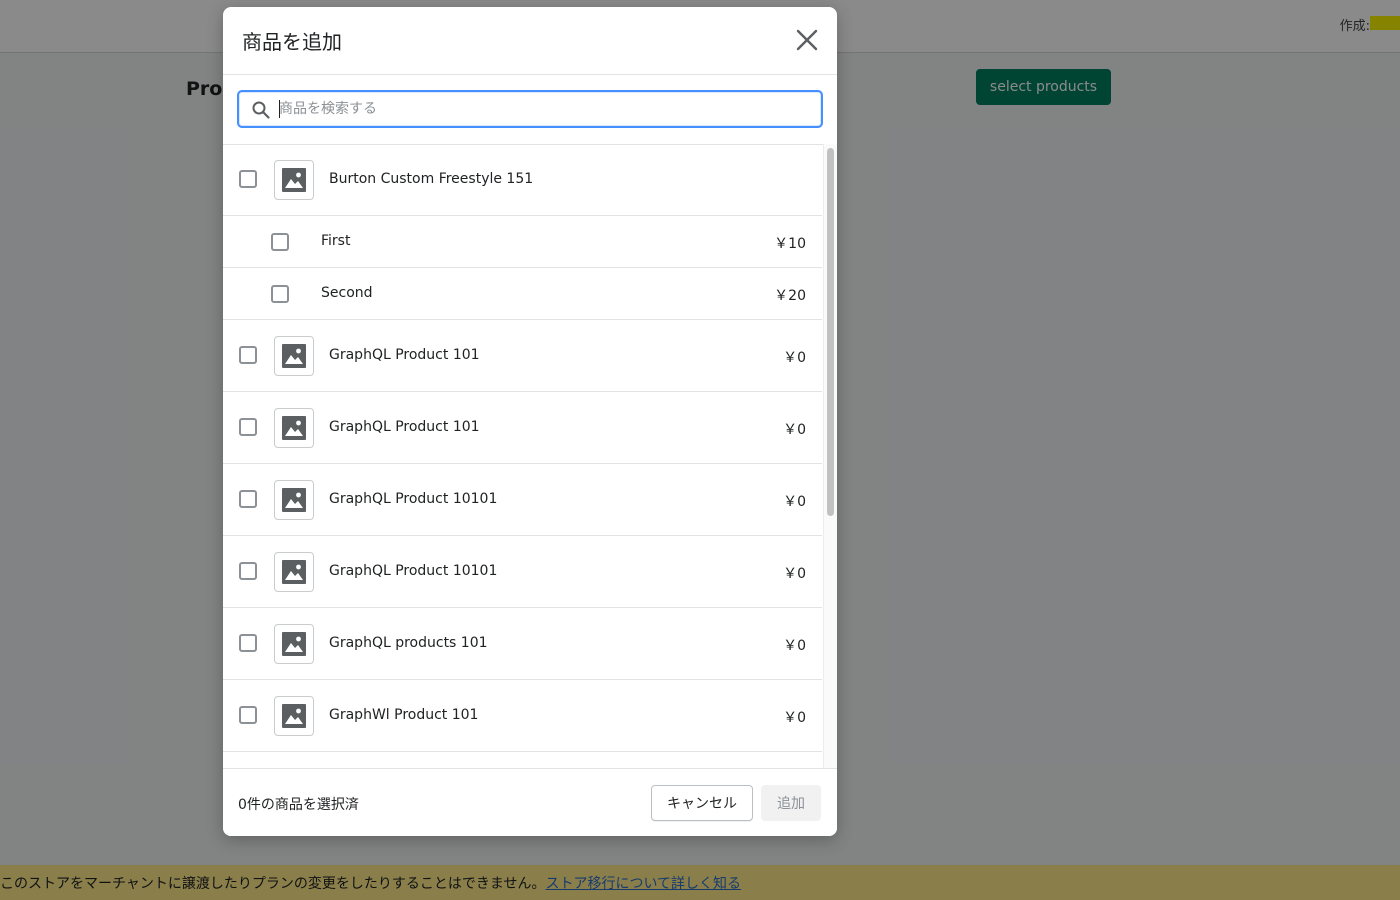 This screenshot has width=1400, height=900. What do you see at coordinates (522, 760) in the screenshot?
I see `product-row` at bounding box center [522, 760].